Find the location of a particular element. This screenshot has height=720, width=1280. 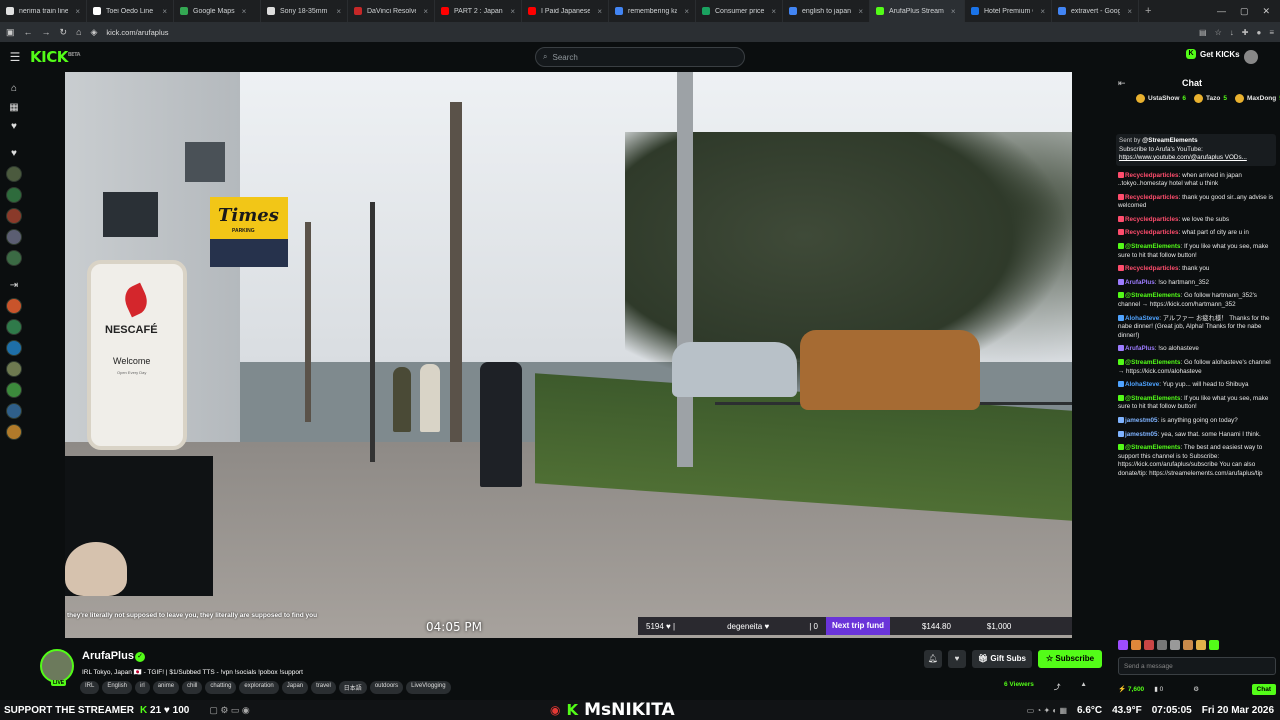

browser-tab: remembering kanji - C × is located at coordinates (652, 11).